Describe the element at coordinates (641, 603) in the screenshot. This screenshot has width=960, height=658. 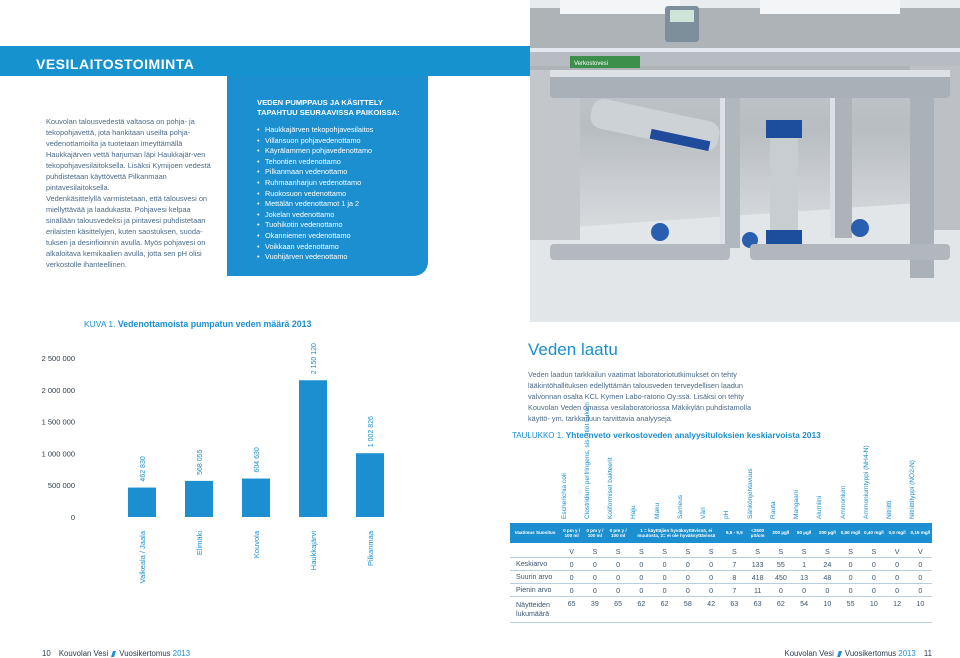
I see `table-cell: 62` at that location.